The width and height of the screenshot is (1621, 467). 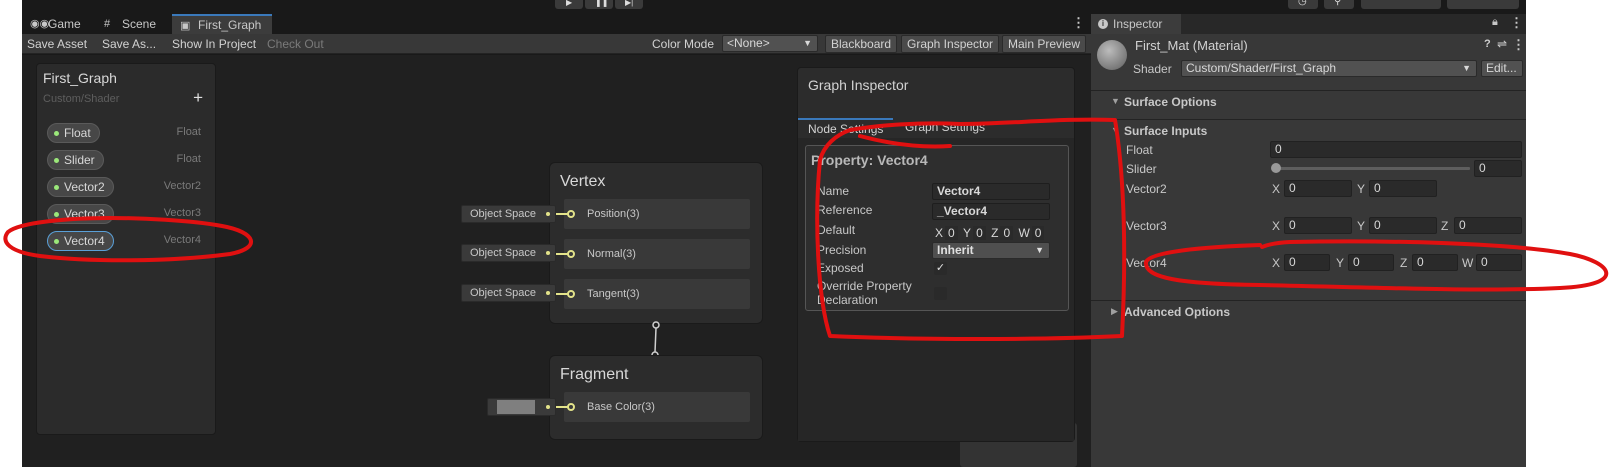 I want to click on annotation-circle-blackboard, so click(x=128, y=239).